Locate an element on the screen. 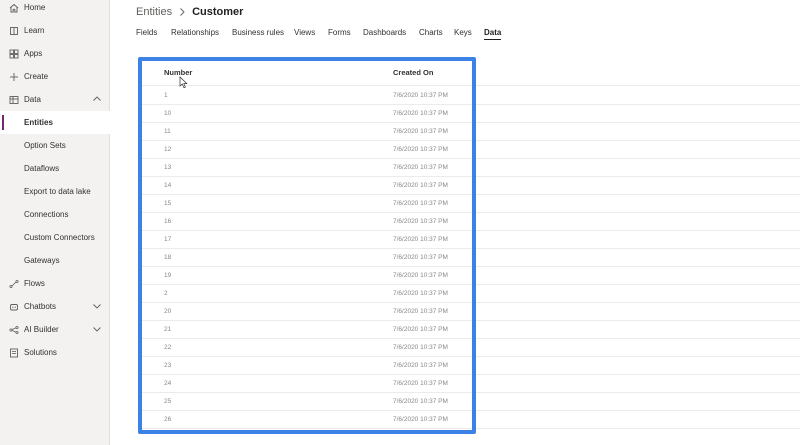 The height and width of the screenshot is (445, 800). tab-keys: Keys is located at coordinates (463, 32).